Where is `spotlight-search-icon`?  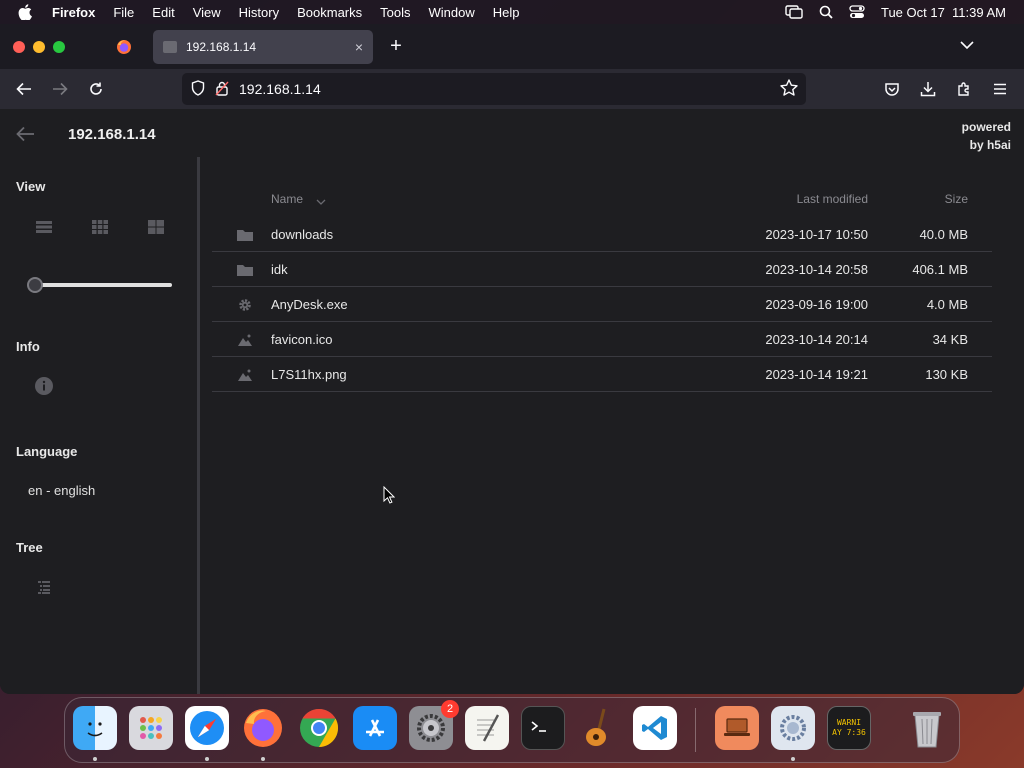 spotlight-search-icon is located at coordinates (826, 12).